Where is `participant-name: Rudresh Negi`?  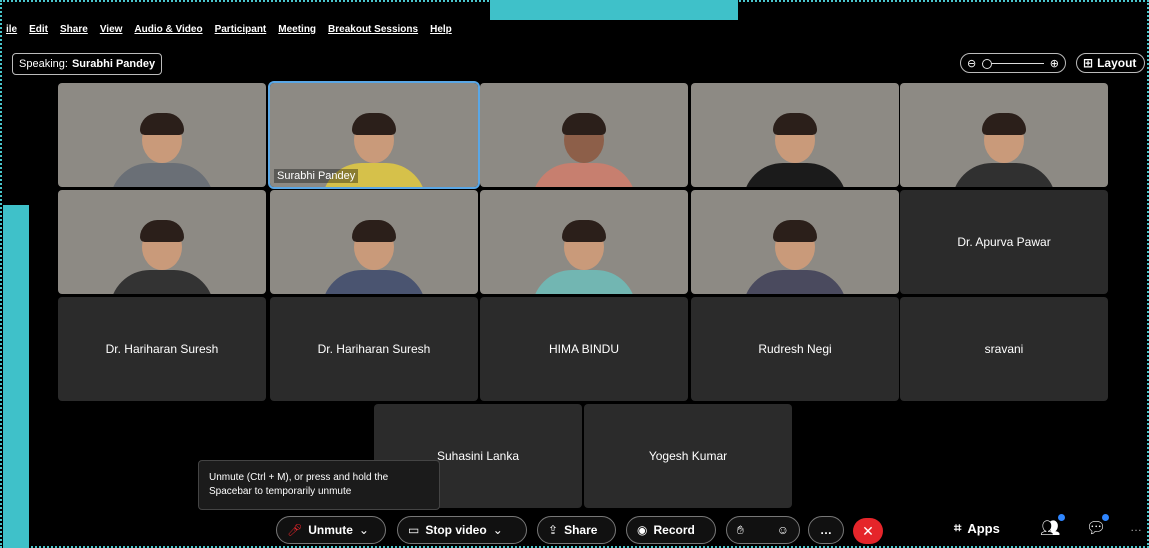 participant-name: Rudresh Negi is located at coordinates (795, 349).